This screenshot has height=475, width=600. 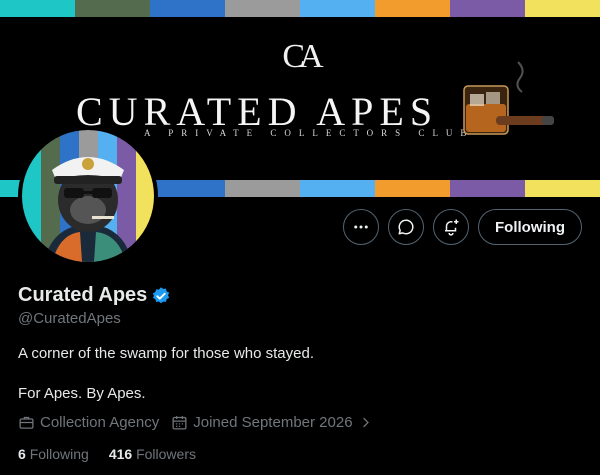 What do you see at coordinates (365, 422) in the screenshot?
I see `chevron-right-icon` at bounding box center [365, 422].